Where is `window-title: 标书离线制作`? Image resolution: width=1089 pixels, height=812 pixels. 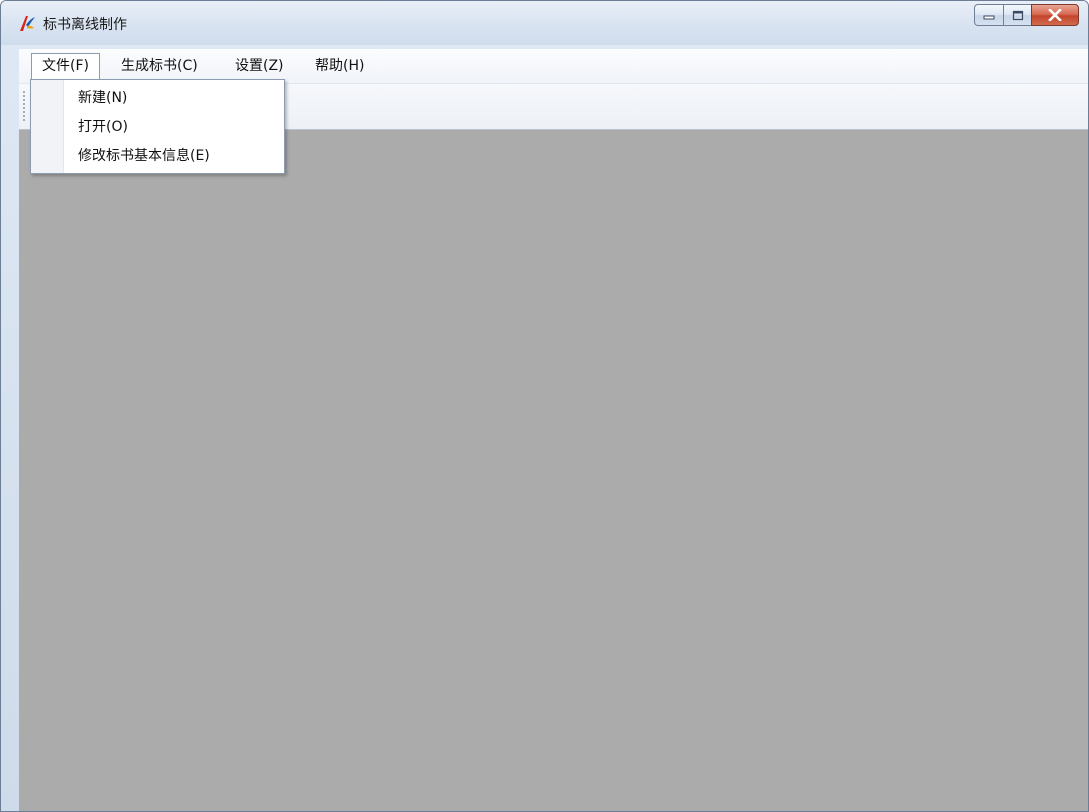
window-title: 标书离线制作 is located at coordinates (85, 25).